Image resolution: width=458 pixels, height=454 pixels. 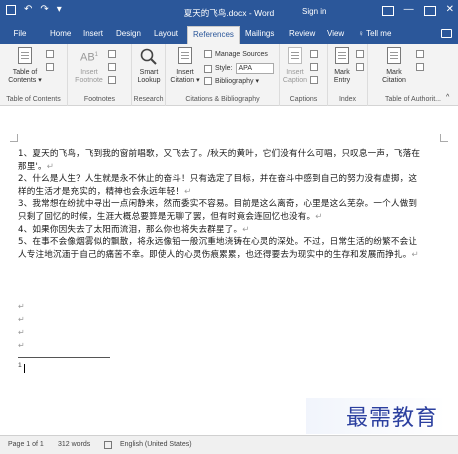 What do you see at coordinates (259, 33) in the screenshot?
I see `tab-mailings: Mailings` at bounding box center [259, 33].